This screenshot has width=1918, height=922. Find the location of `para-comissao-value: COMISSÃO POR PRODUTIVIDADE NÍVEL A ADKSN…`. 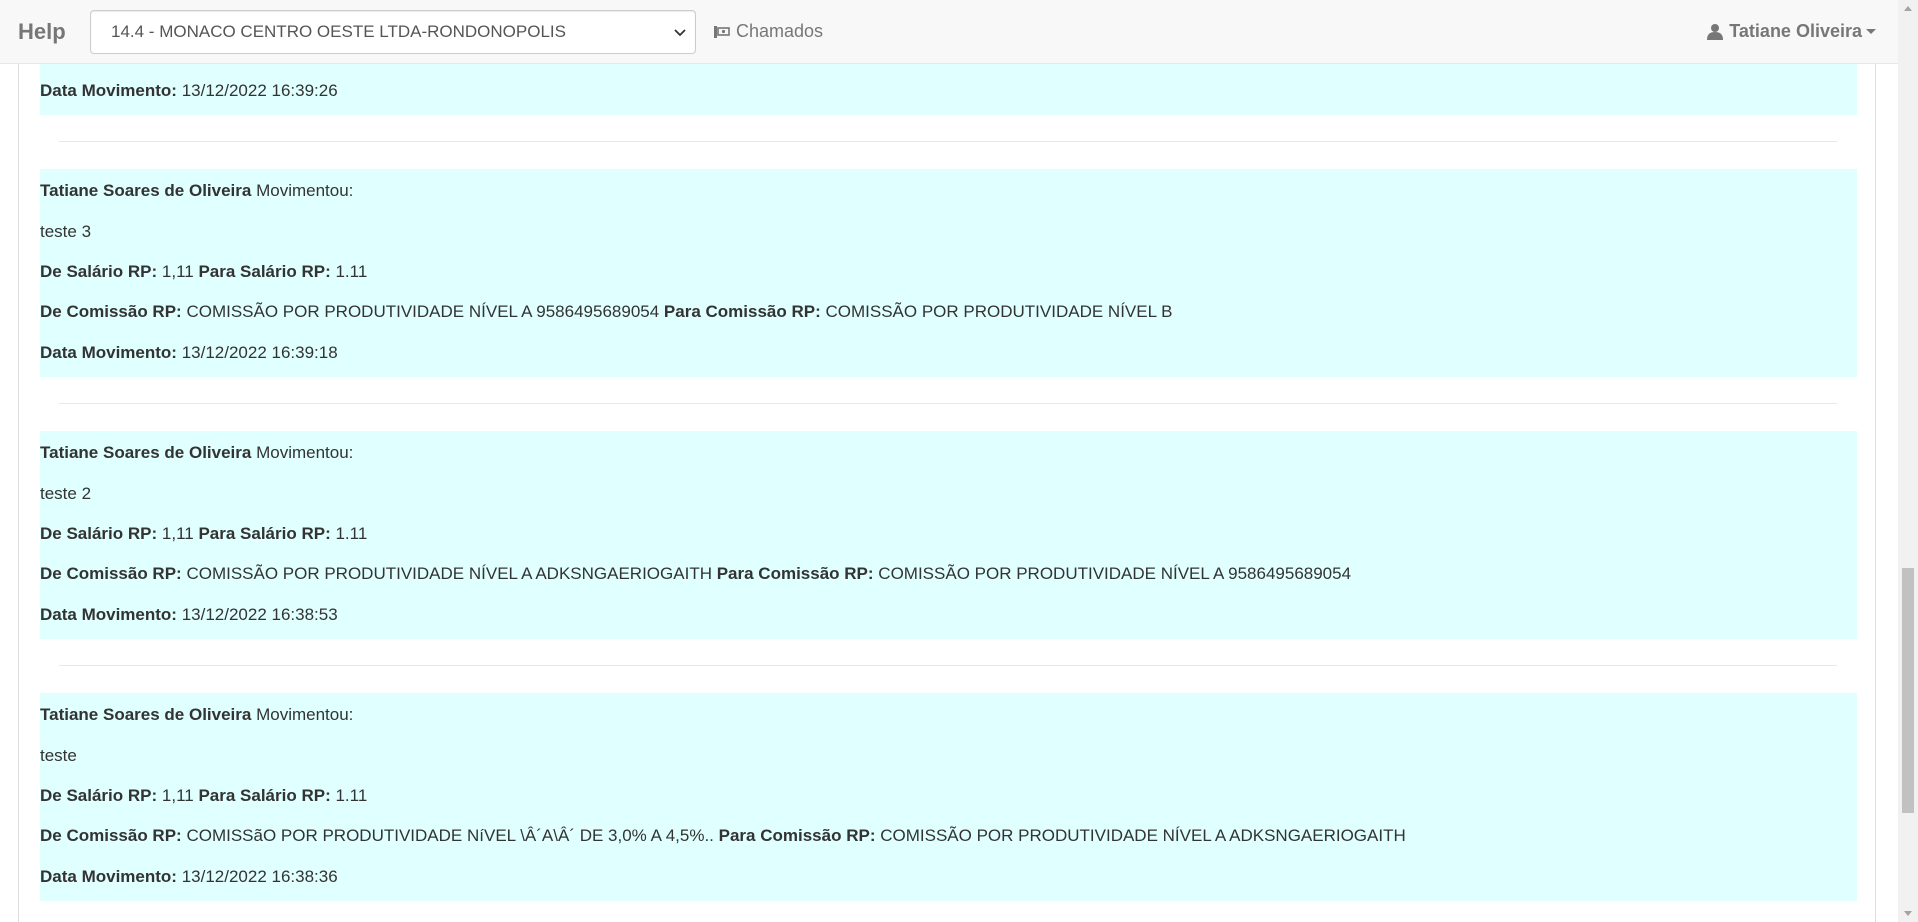

para-comissao-value: COMISSÃO POR PRODUTIVIDADE NÍVEL A ADKSN… is located at coordinates (1143, 835).